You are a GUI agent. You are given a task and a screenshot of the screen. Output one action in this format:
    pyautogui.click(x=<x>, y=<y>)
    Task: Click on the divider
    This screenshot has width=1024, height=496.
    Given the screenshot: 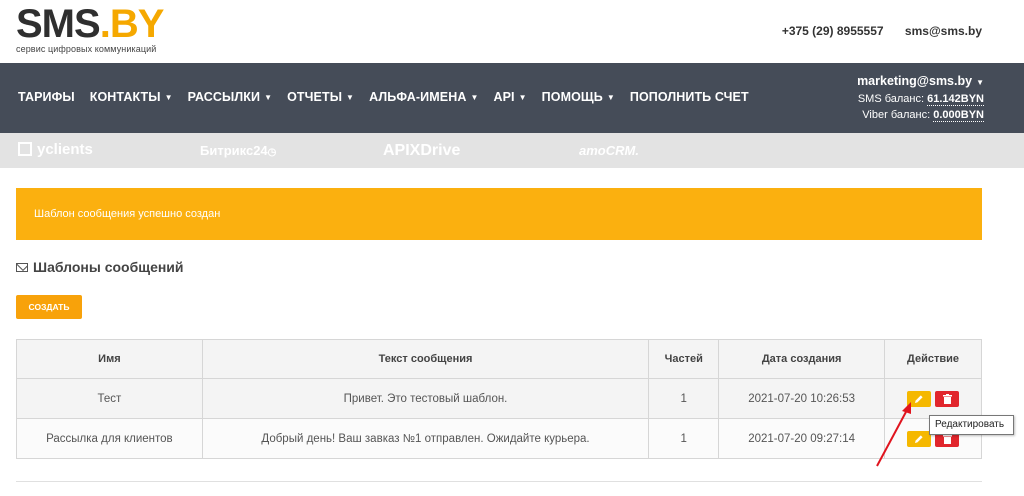 What is the action you would take?
    pyautogui.click(x=499, y=481)
    